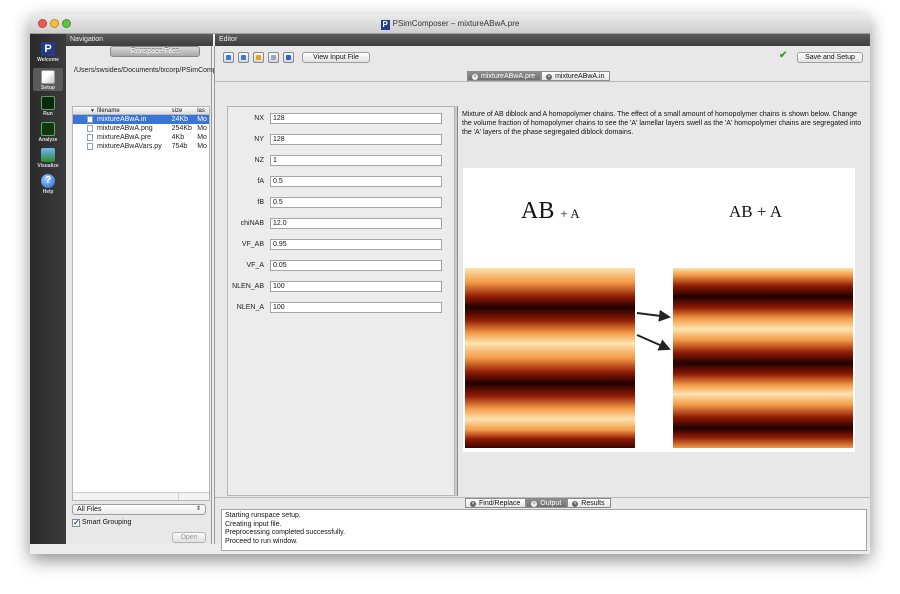 Image resolution: width=900 pixels, height=594 pixels. Describe the element at coordinates (547, 503) in the screenshot. I see `tab-output: × Output` at that location.